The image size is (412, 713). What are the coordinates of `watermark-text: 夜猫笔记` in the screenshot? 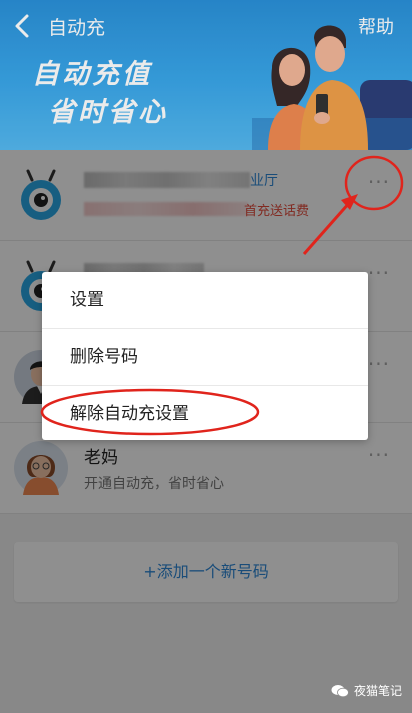 It's located at (377, 691).